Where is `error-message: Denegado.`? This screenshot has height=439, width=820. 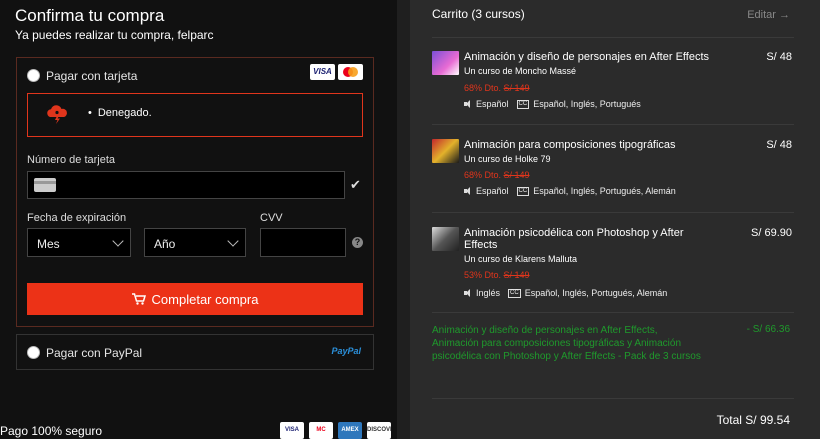
error-message: Denegado. is located at coordinates (120, 113).